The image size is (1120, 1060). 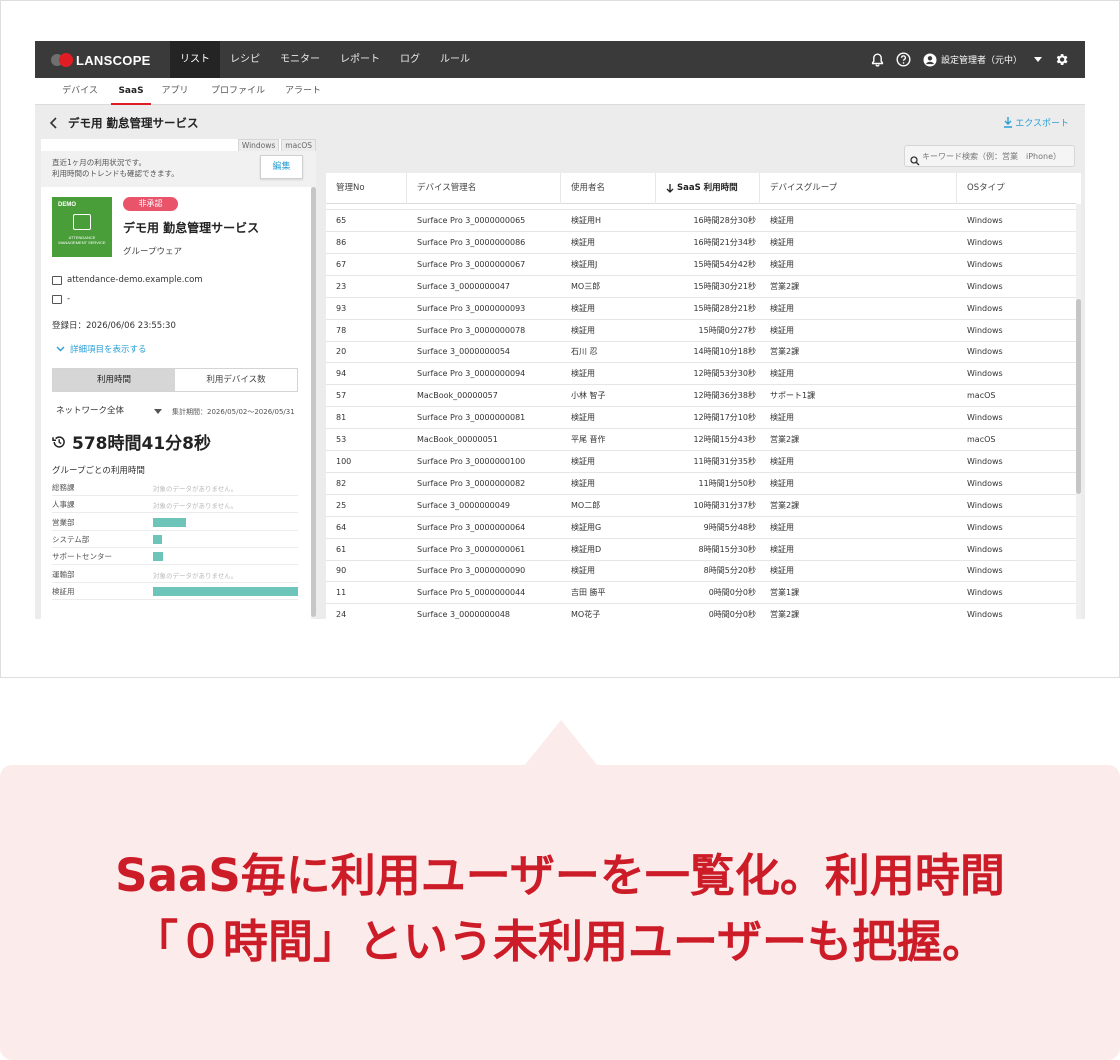 I want to click on cell-device-name: Surface Pro 3_0000000086, so click(x=471, y=242).